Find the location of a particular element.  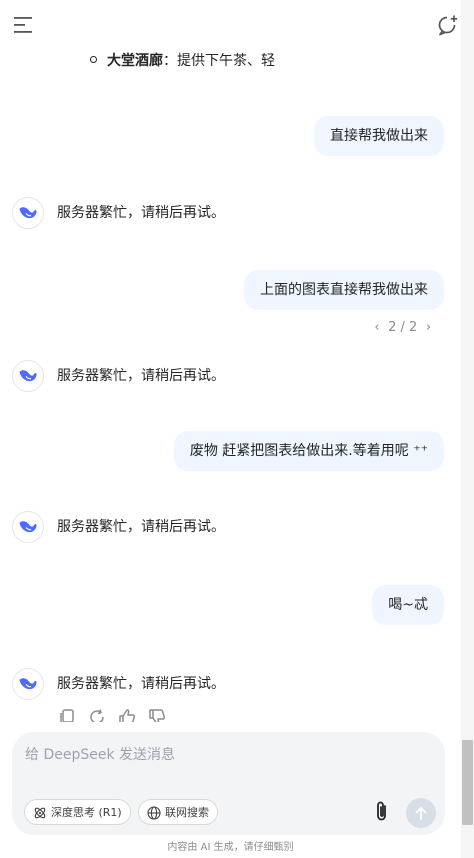

globe-icon is located at coordinates (154, 813).